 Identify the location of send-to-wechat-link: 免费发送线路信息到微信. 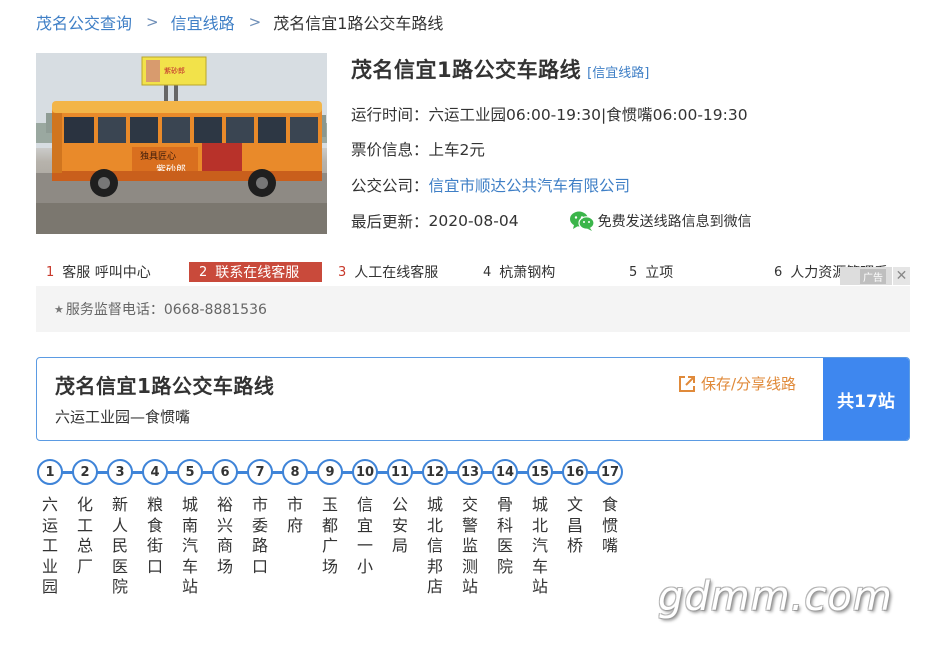
(660, 221).